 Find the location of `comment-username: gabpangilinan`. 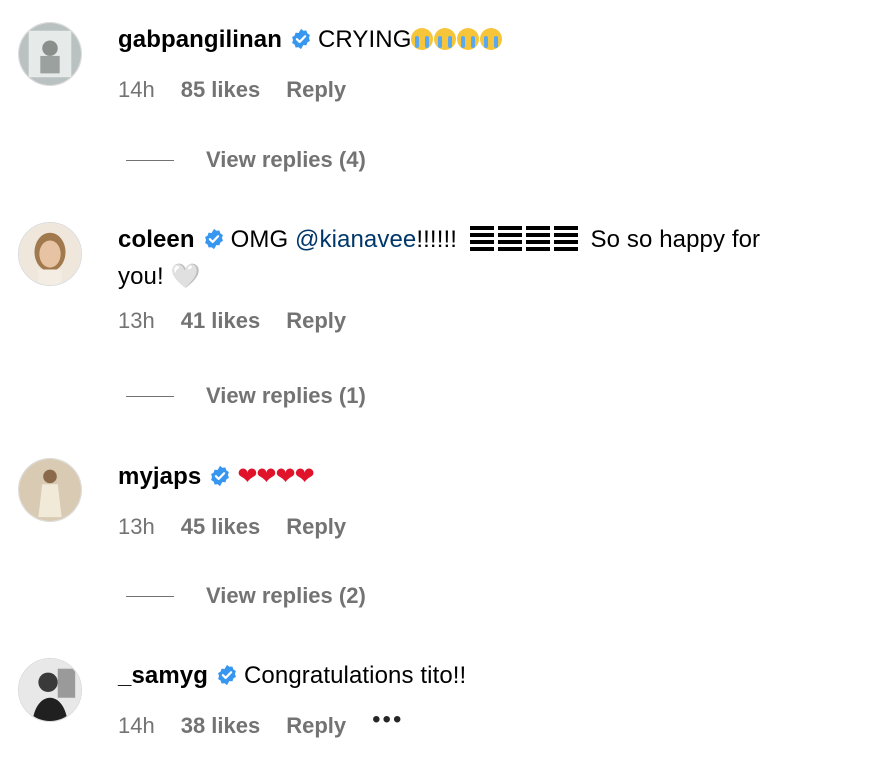

comment-username: gabpangilinan is located at coordinates (200, 39).